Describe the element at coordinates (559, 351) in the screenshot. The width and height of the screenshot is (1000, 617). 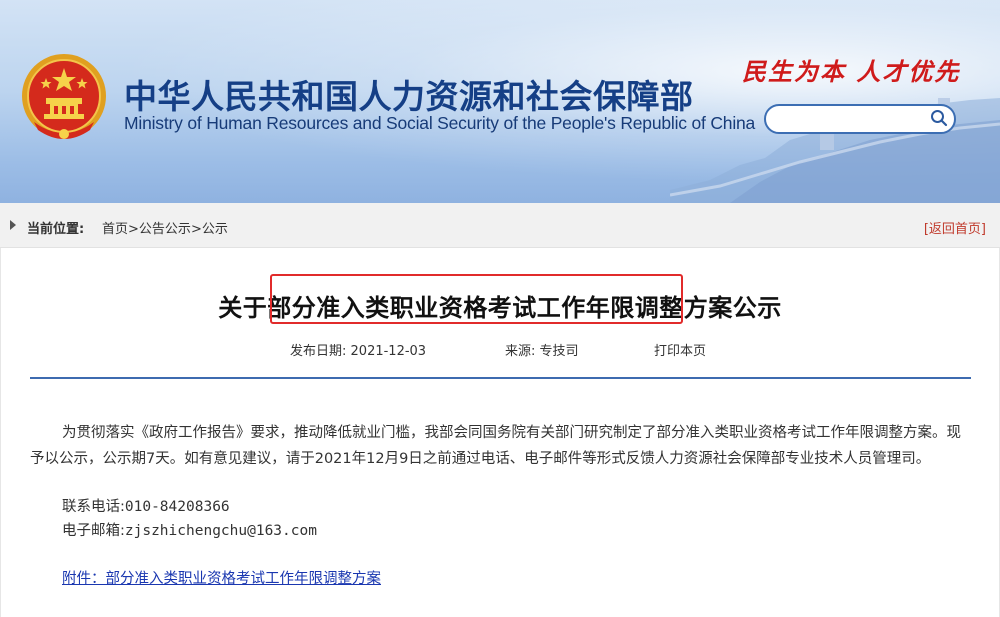
I see `source-value: 专技司` at that location.